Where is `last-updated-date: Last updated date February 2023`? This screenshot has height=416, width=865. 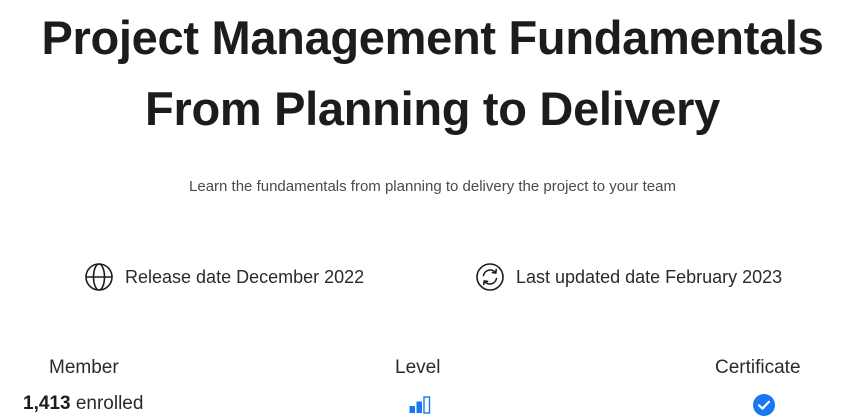
last-updated-date: Last updated date February 2023 is located at coordinates (628, 277).